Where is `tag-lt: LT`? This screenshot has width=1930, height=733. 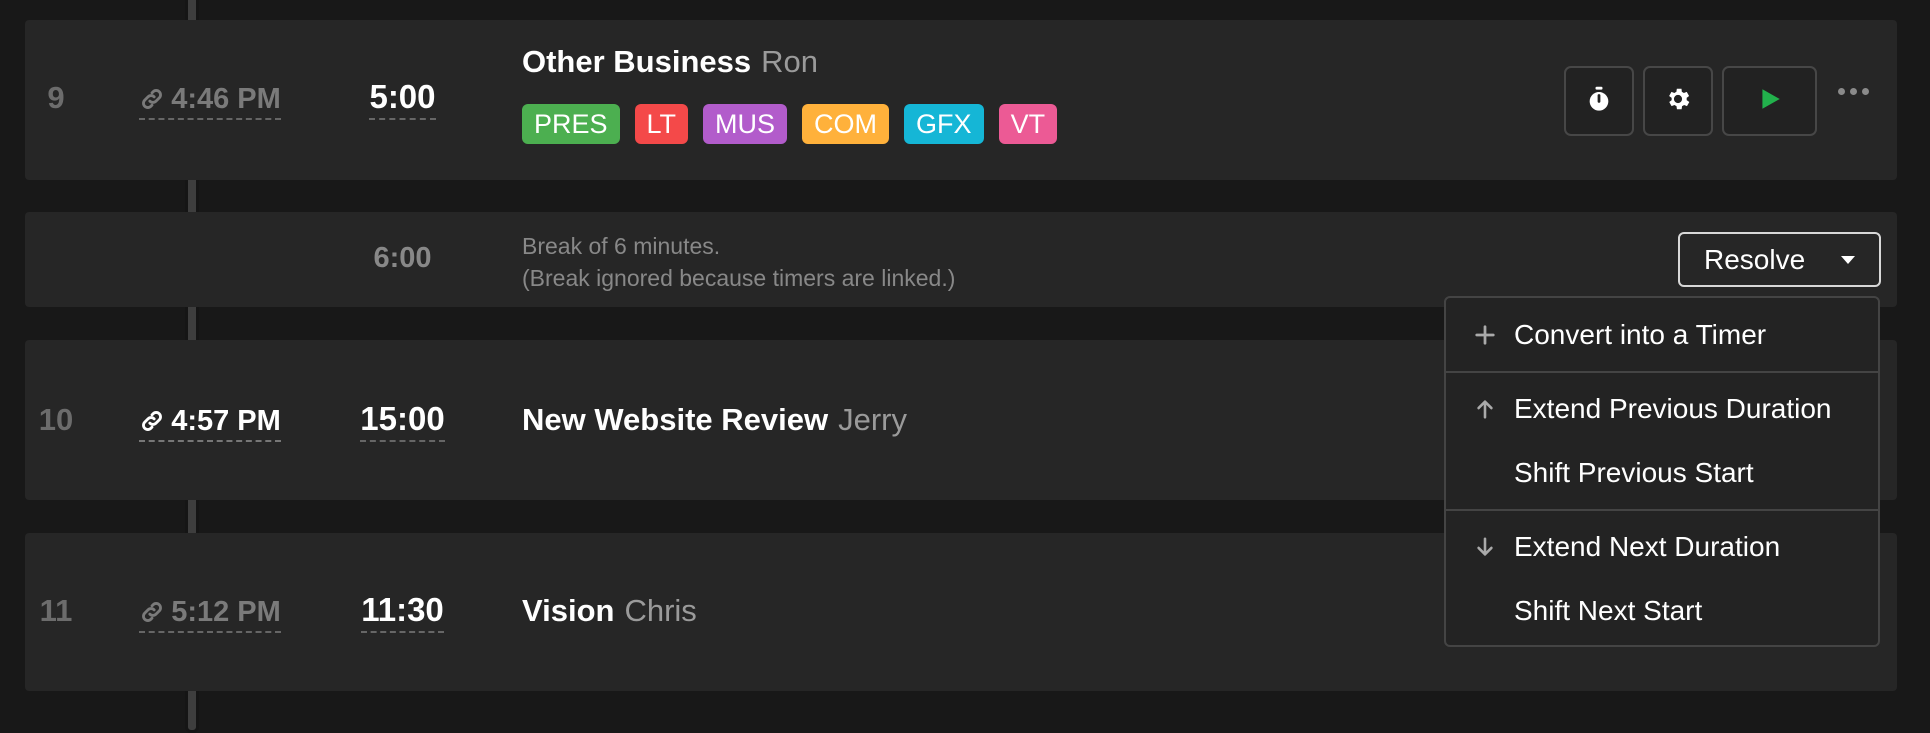
tag-lt: LT is located at coordinates (661, 124).